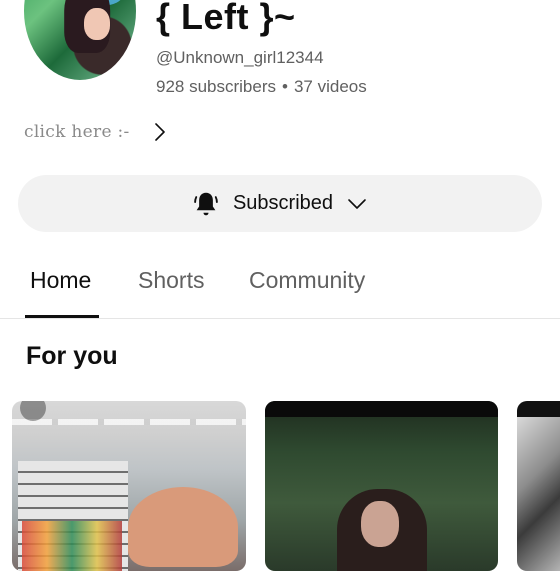  I want to click on subscribed-button: Subscribed, so click(280, 203).